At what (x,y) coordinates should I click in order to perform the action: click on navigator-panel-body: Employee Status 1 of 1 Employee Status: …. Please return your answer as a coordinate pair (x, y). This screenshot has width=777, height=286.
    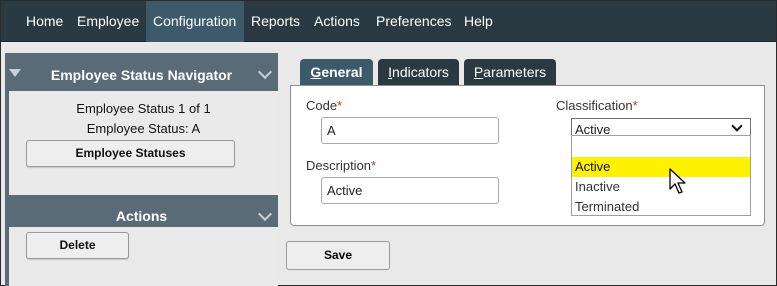
    Looking at the image, I should click on (143, 143).